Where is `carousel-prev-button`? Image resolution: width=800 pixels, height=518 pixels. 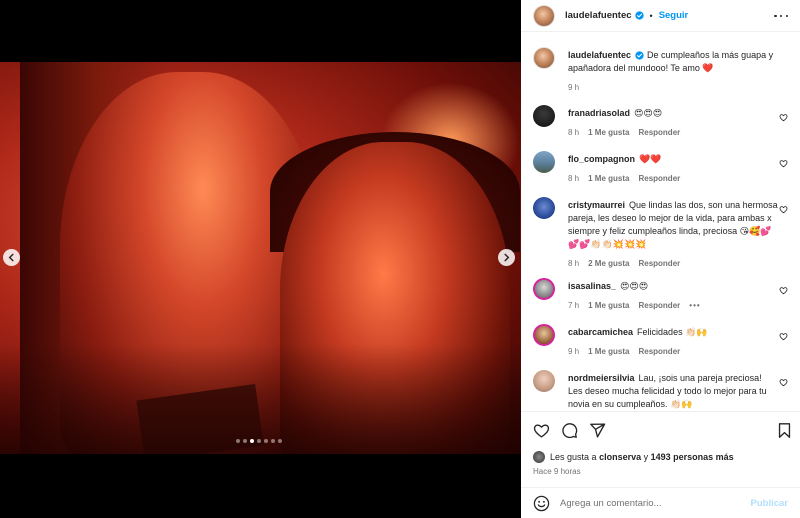 carousel-prev-button is located at coordinates (11, 257).